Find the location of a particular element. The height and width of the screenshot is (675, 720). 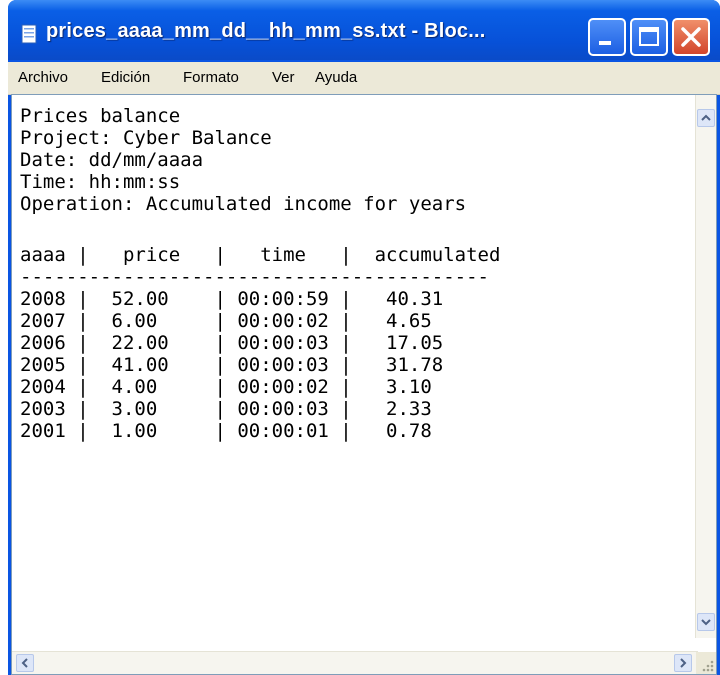

table-row: 2008 | 52.00 | 00:00:59 | 40.31 is located at coordinates (232, 299).